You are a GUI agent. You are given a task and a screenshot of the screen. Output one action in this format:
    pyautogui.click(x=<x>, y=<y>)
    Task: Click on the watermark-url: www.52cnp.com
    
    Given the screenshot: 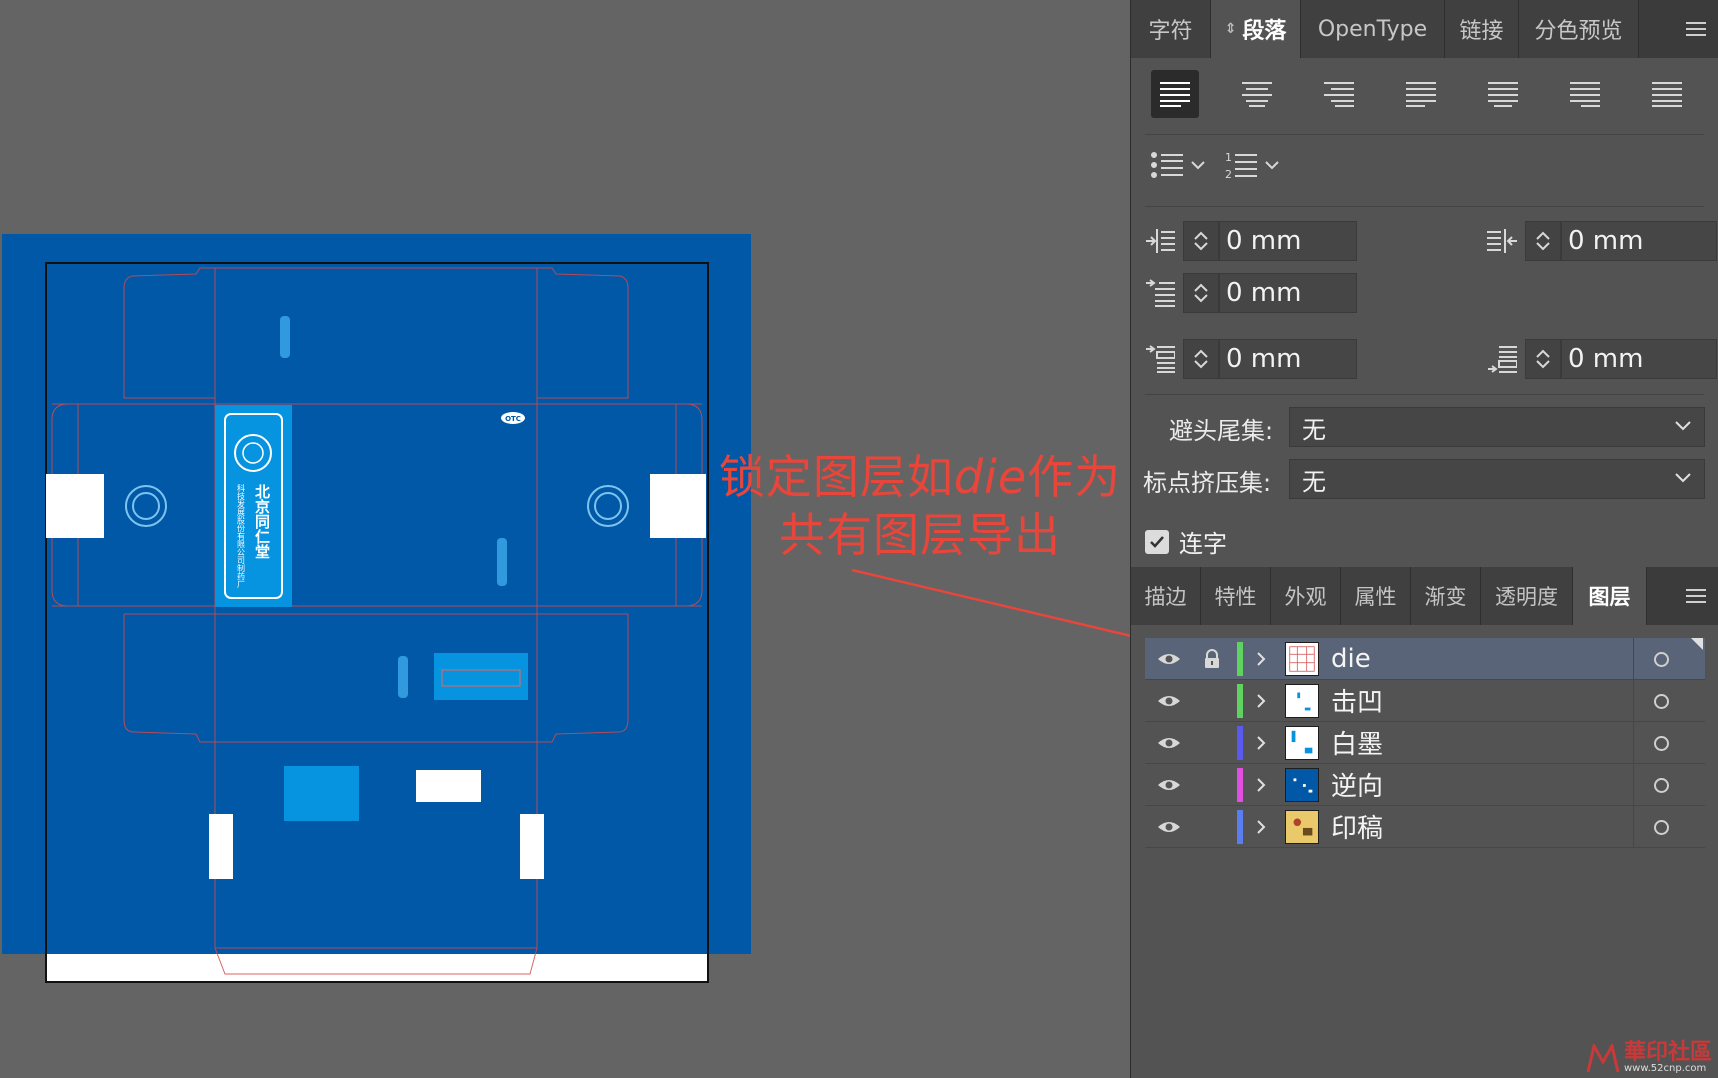 What is the action you would take?
    pyautogui.click(x=1665, y=1068)
    